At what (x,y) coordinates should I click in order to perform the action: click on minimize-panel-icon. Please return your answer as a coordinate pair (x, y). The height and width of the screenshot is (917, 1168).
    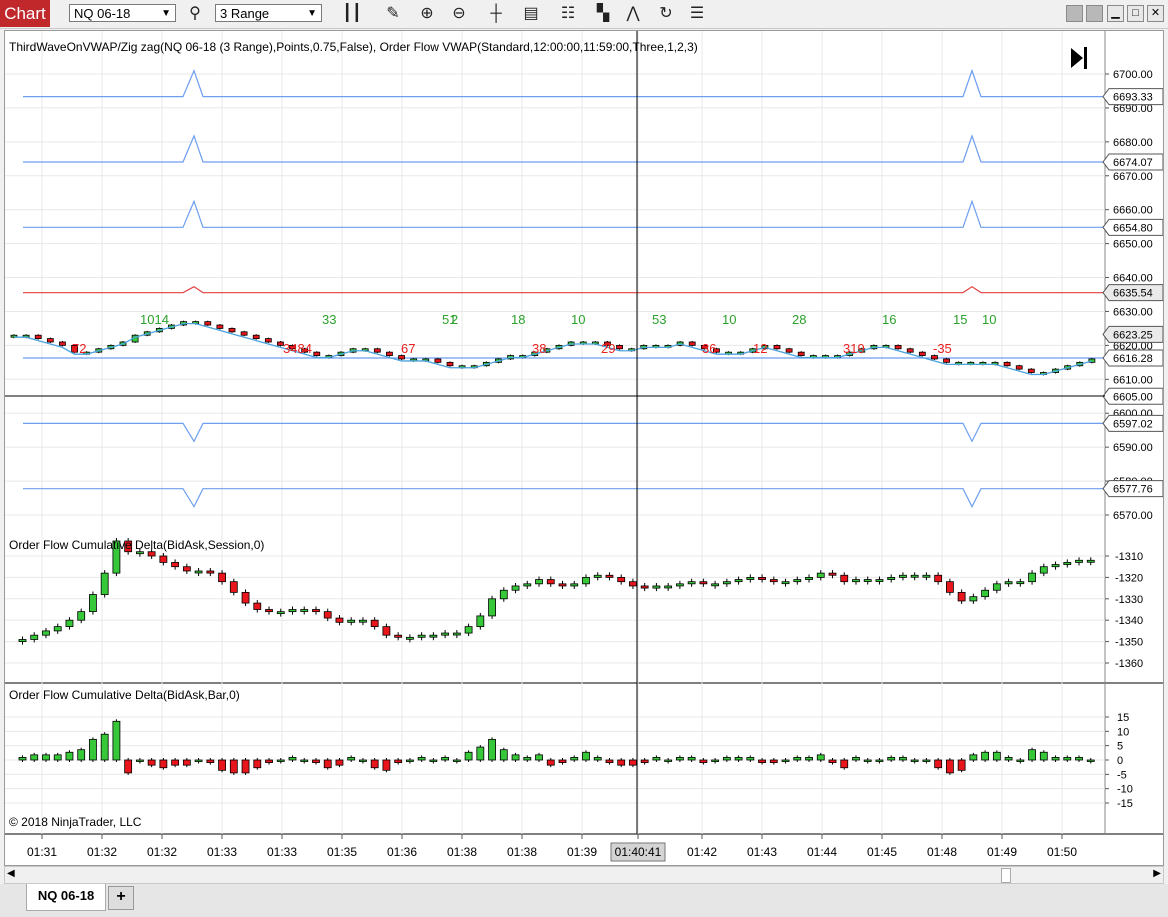
    Looking at the image, I should click on (1074, 13).